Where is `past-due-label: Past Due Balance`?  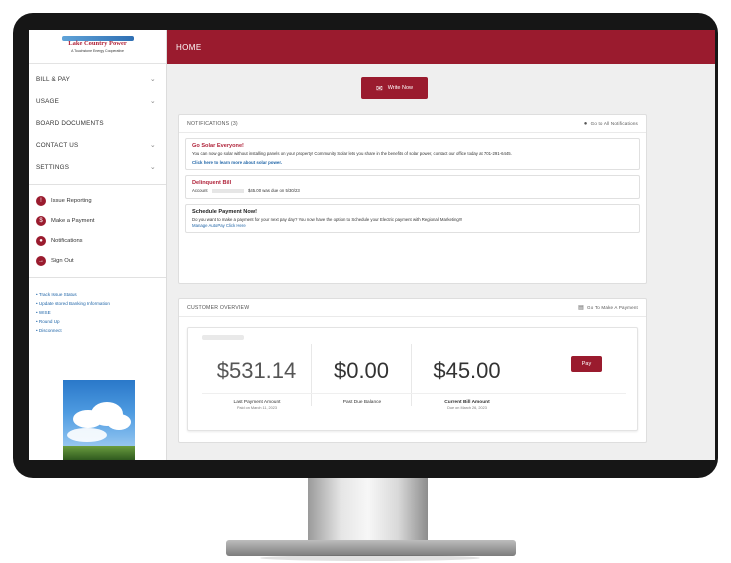
past-due-label: Past Due Balance is located at coordinates (362, 402).